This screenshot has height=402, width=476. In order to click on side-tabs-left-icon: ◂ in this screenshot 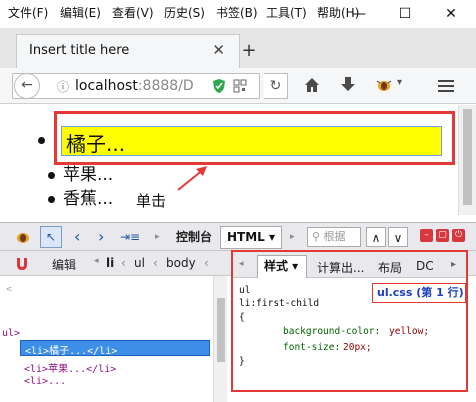, I will do `click(241, 264)`.